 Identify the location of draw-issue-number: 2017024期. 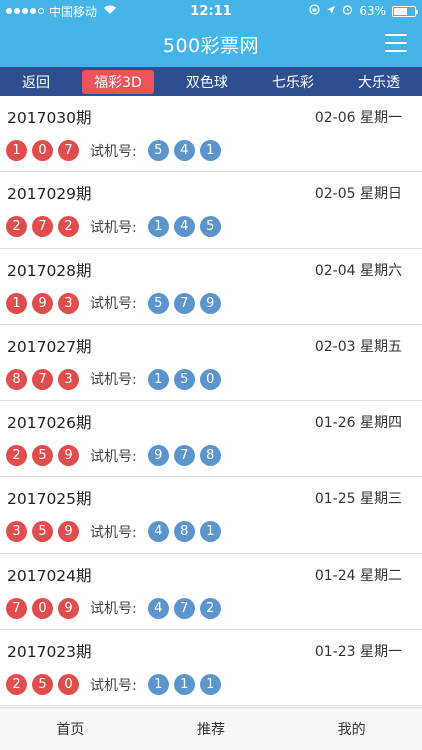
(49, 575).